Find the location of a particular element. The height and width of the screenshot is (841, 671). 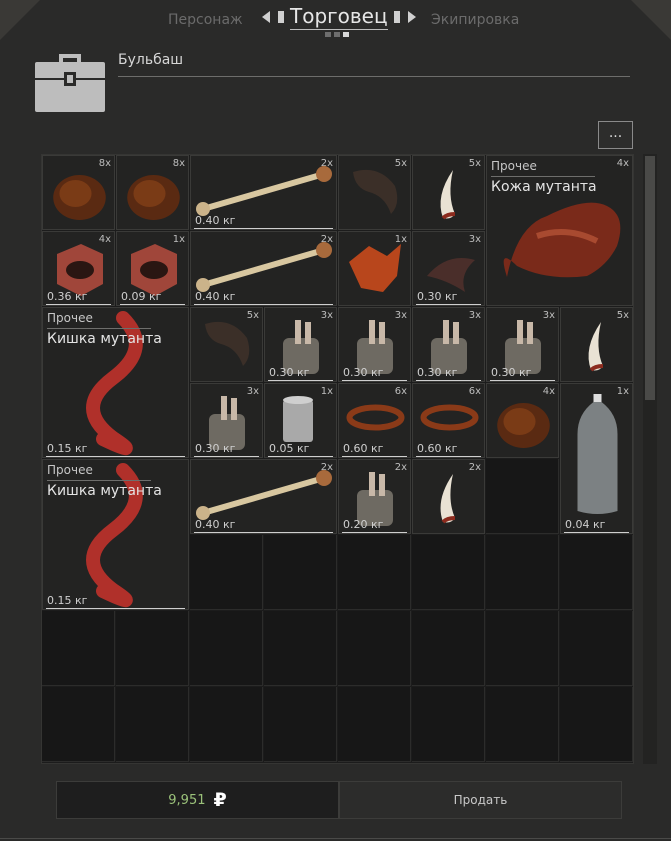

tab-marker-icon is located at coordinates (396, 17).